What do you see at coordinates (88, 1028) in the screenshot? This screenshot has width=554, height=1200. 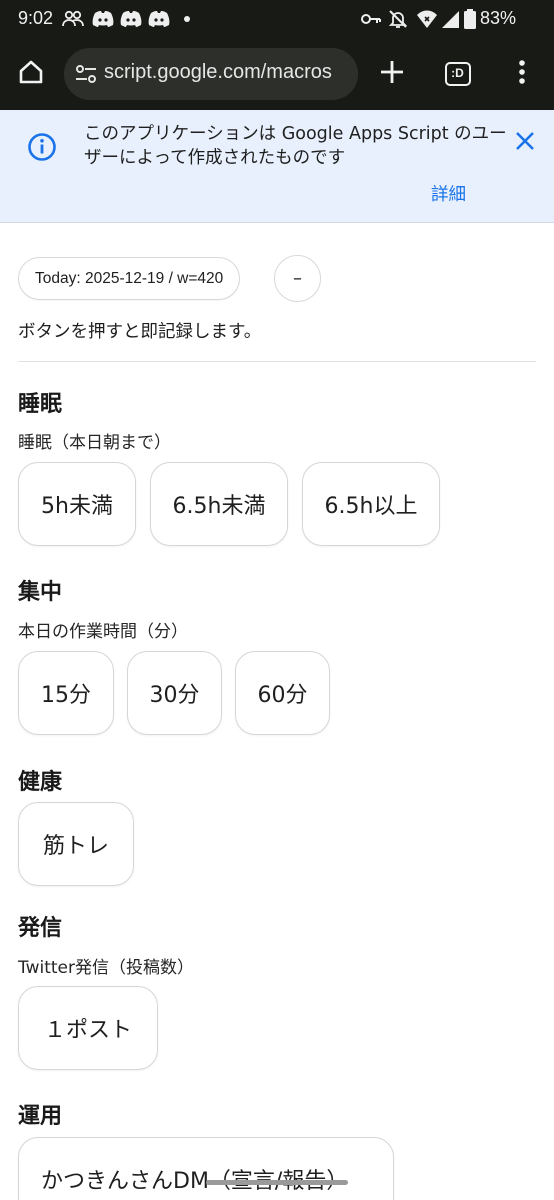 I see `one-post-button: １ポスト` at bounding box center [88, 1028].